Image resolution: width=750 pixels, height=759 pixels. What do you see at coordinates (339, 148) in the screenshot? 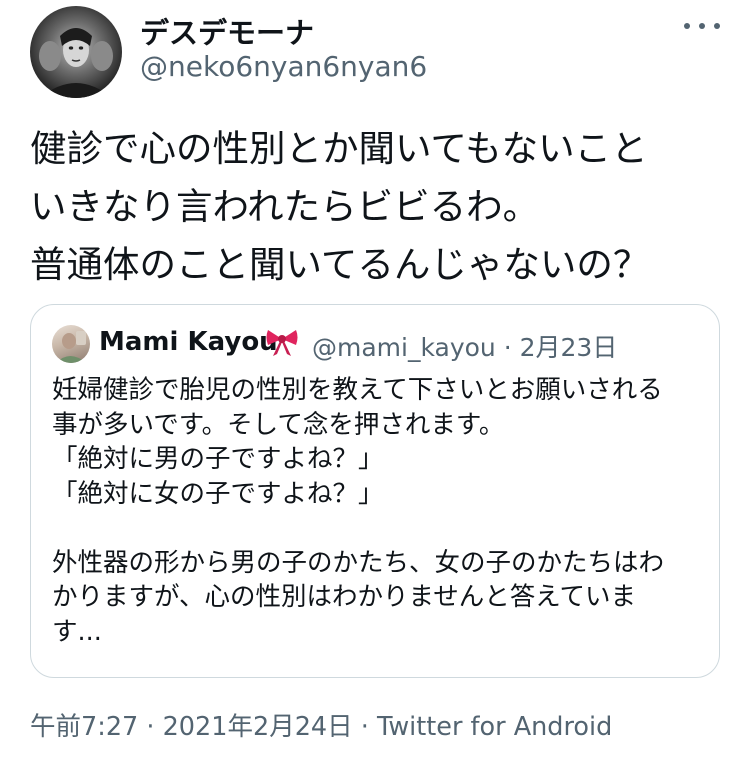
I see `tweet-text-line: 健診で心の性別とか聞いてもないこと` at bounding box center [339, 148].